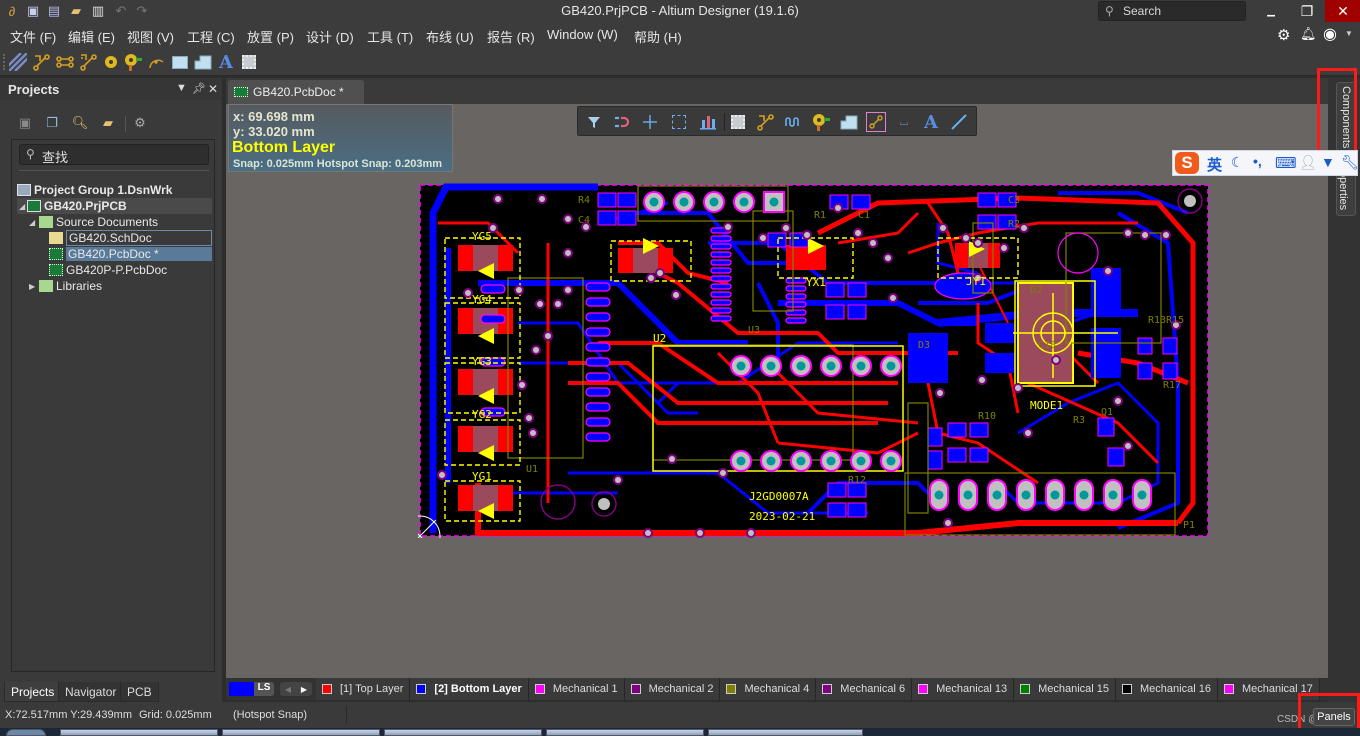 The width and height of the screenshot is (1360, 736). I want to click on layer-tab-mechanical-6: Mechanical 6, so click(864, 689).